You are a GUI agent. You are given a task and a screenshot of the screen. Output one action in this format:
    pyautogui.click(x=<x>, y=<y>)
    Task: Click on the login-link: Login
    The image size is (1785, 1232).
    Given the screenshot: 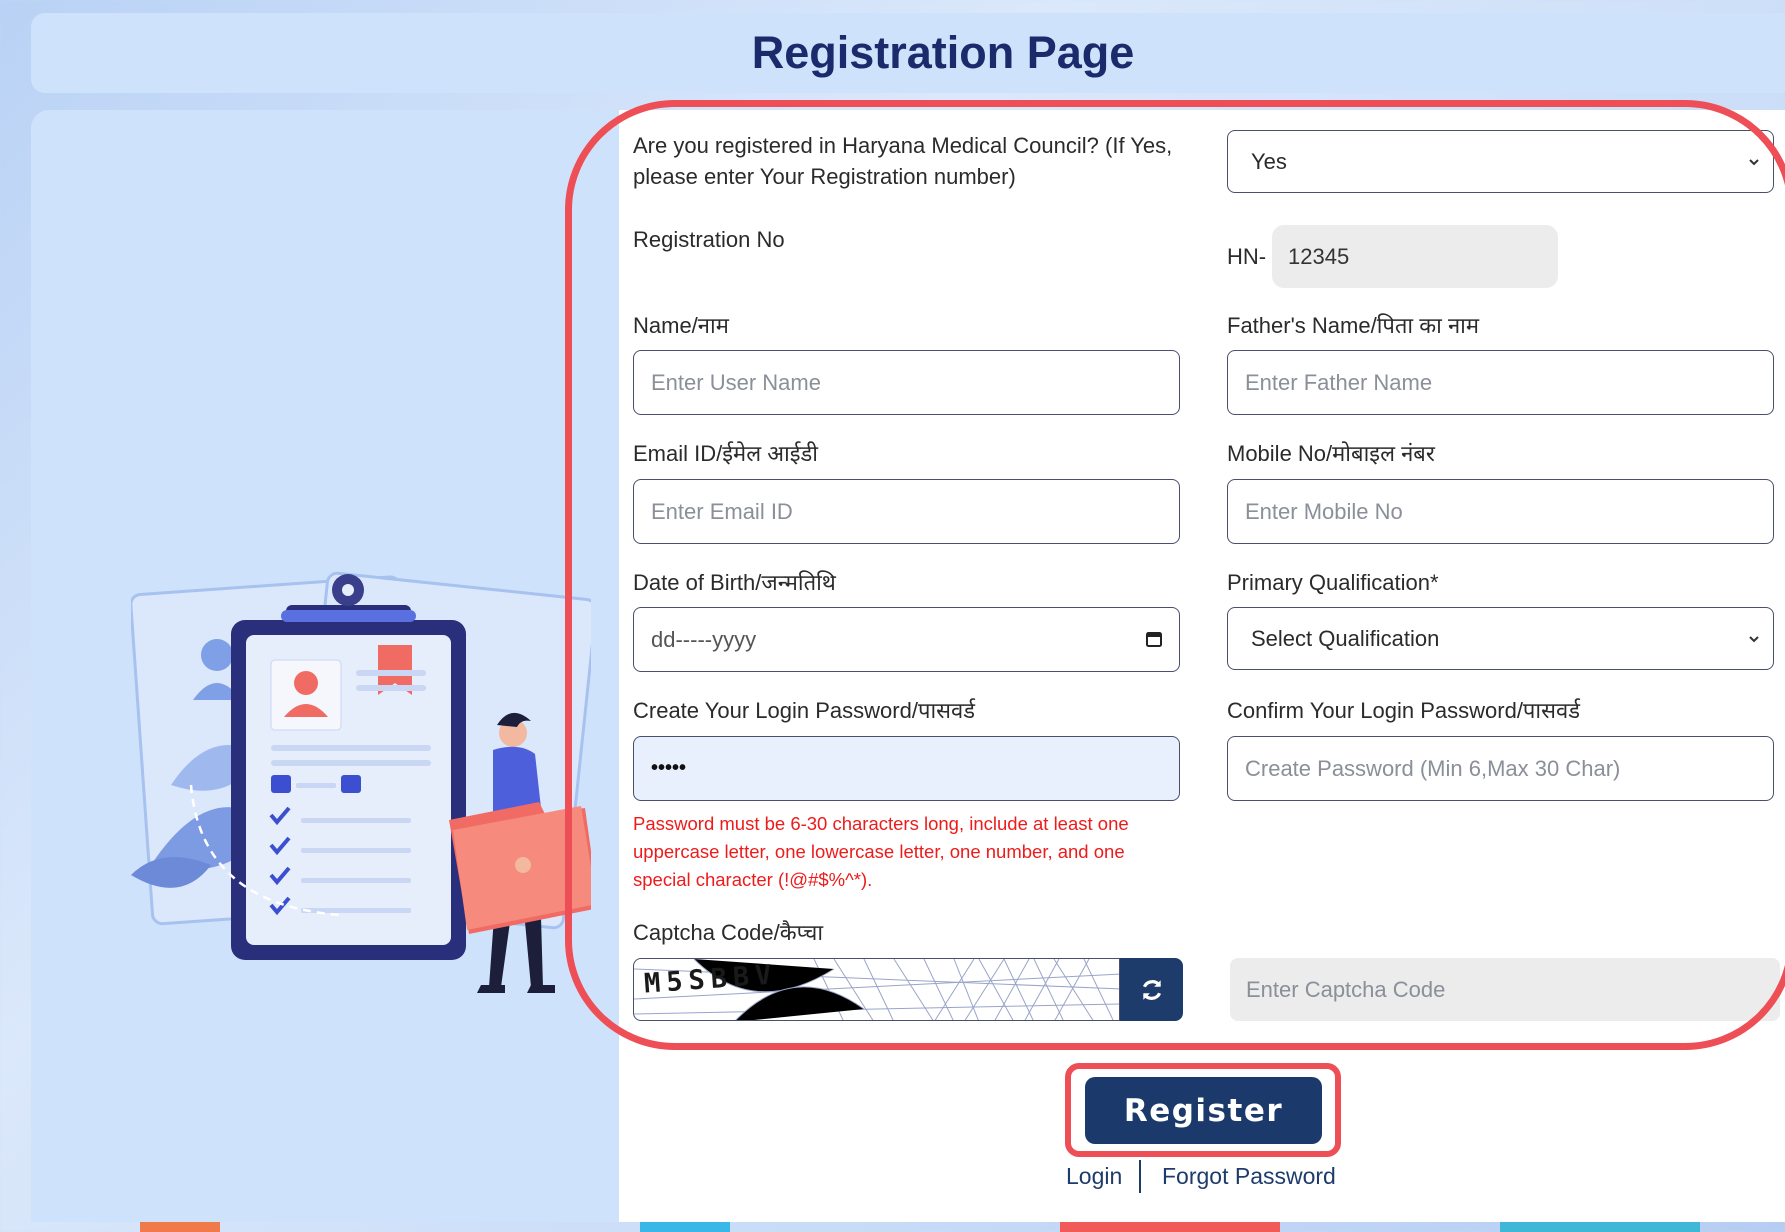 What is the action you would take?
    pyautogui.click(x=1094, y=1176)
    